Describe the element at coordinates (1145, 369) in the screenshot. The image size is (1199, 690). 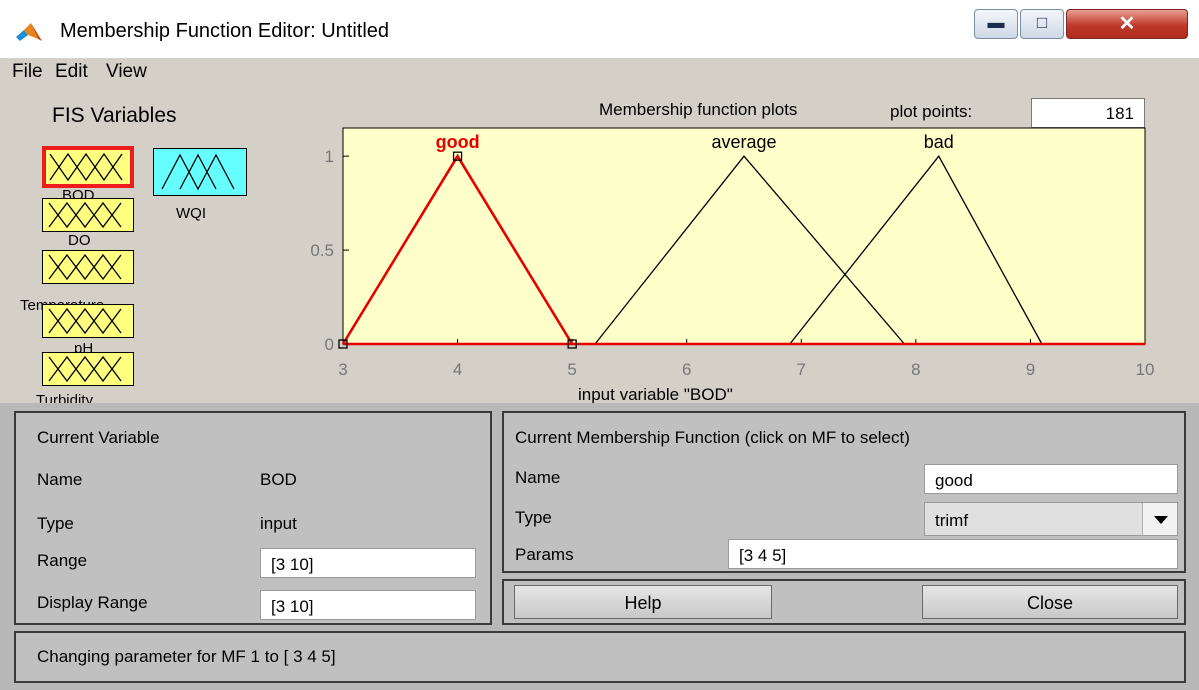
I see `x-tick-label: 10` at that location.